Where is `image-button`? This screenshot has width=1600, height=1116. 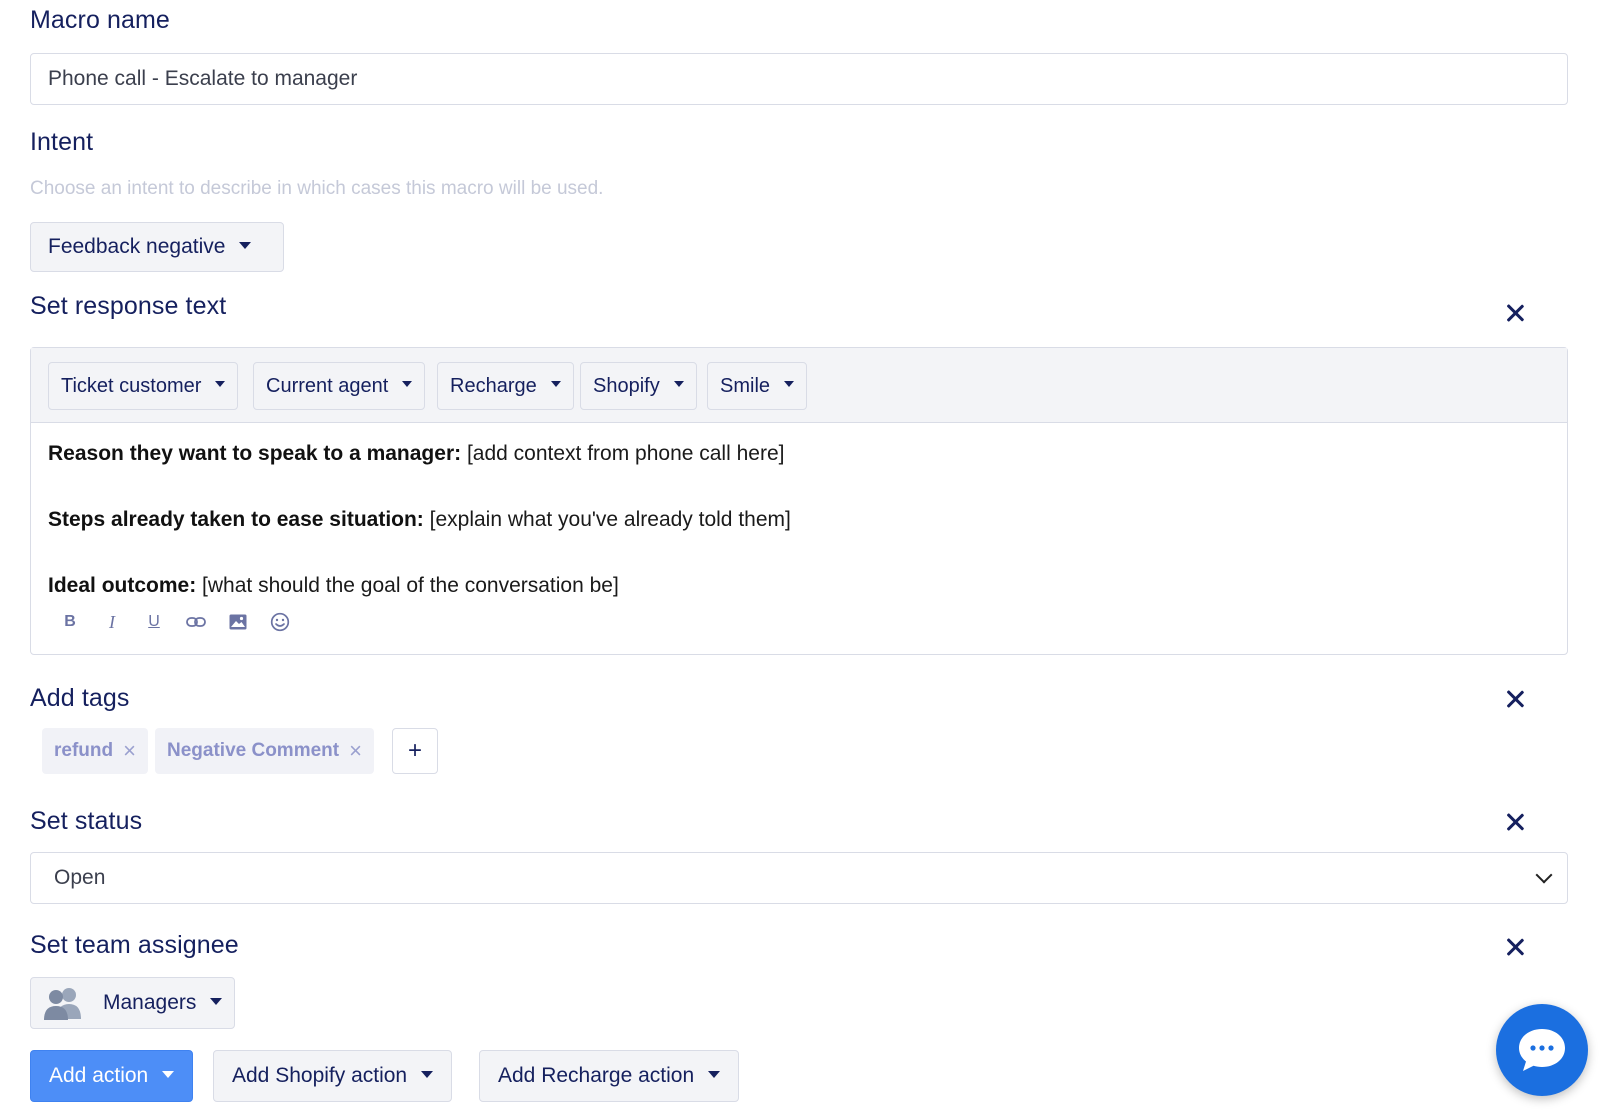 image-button is located at coordinates (238, 622).